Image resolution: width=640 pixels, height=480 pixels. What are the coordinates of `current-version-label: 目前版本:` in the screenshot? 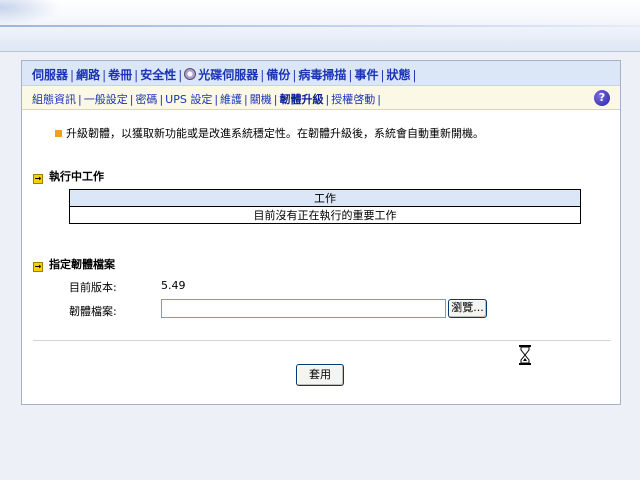 It's located at (93, 287).